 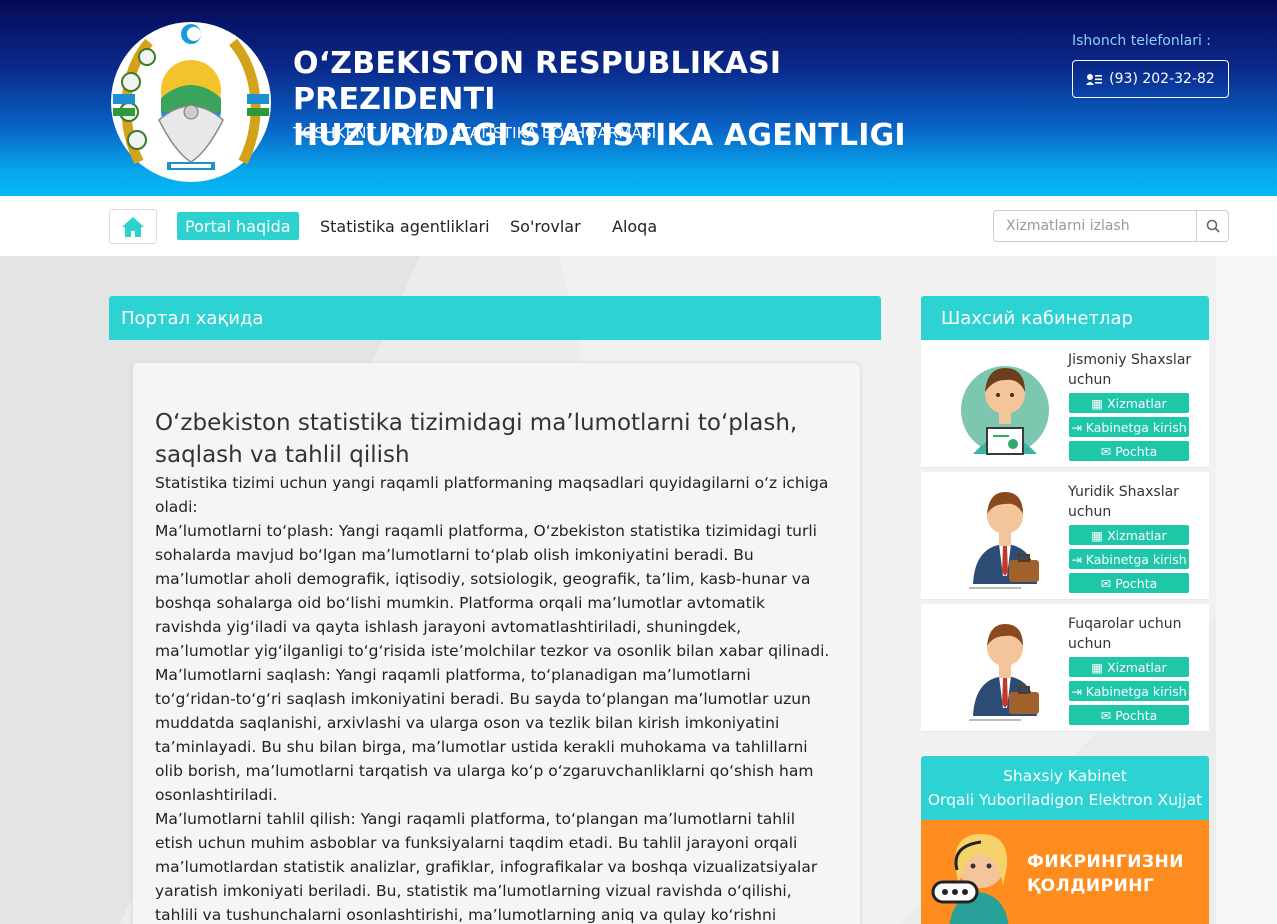 What do you see at coordinates (1105, 874) in the screenshot?
I see `feedback-text: ФИКРИНГИЗНИ ҚОЛДИРИНГ` at bounding box center [1105, 874].